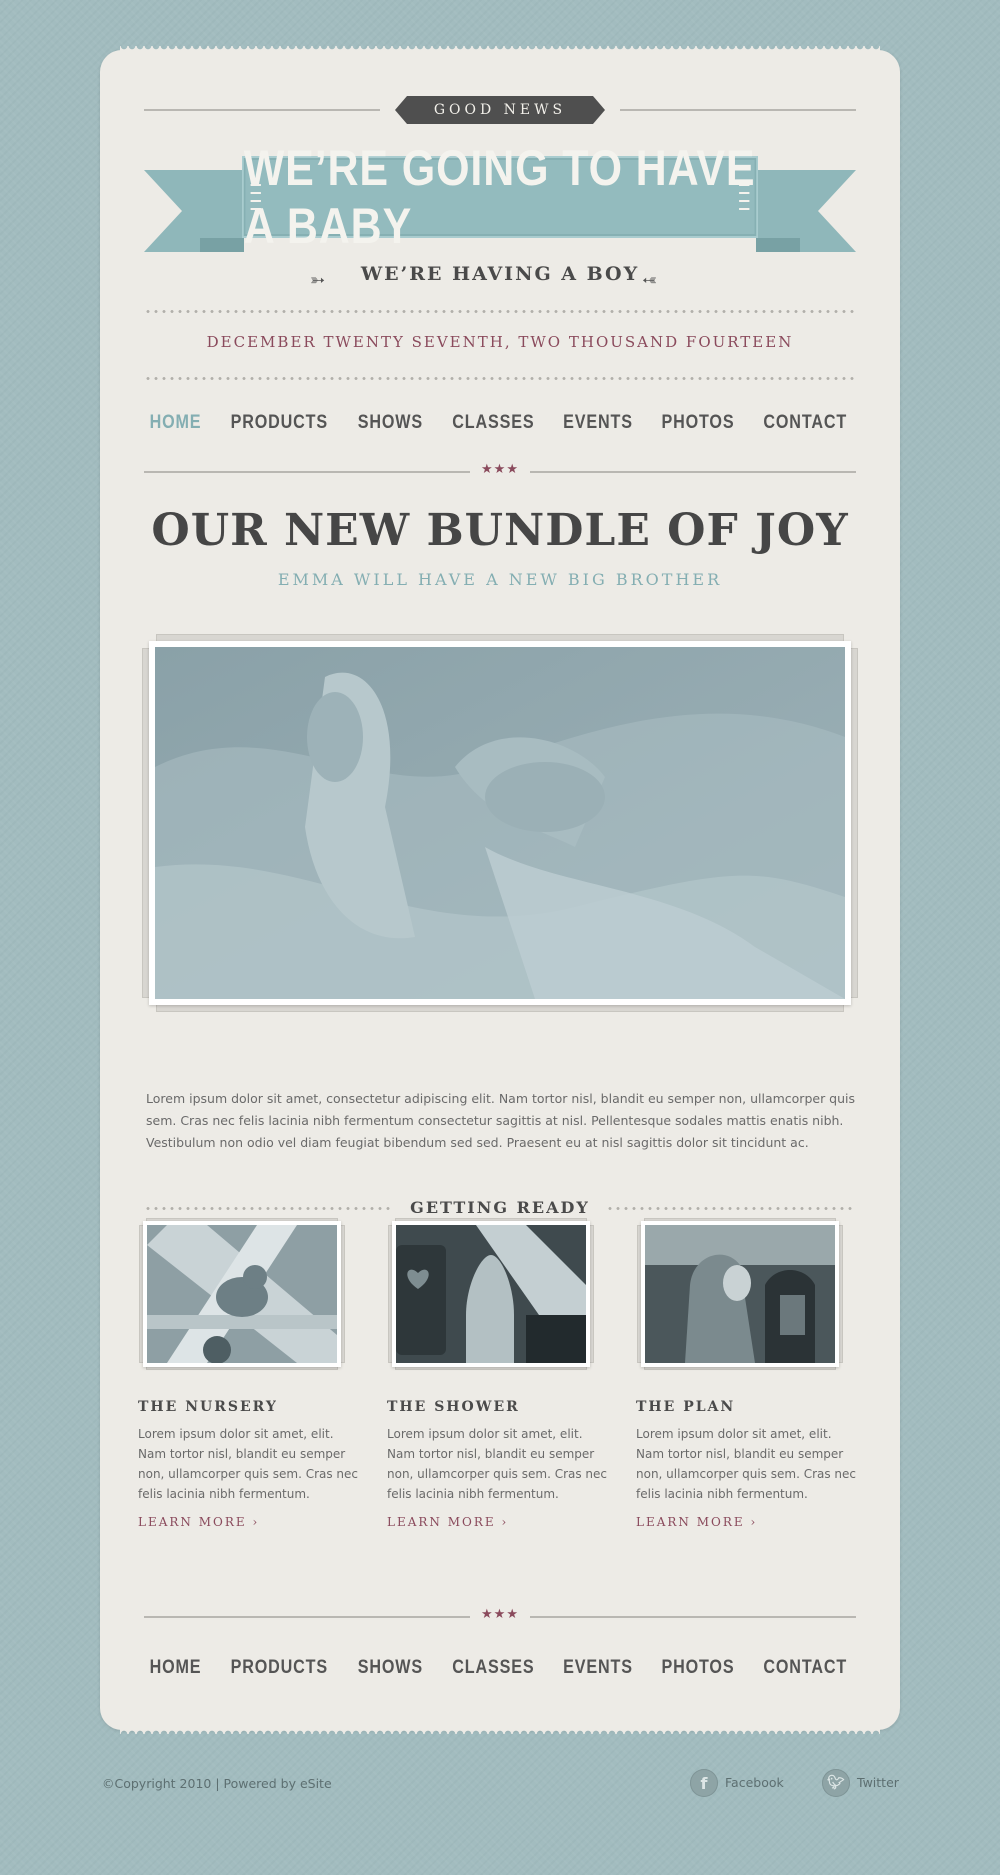 This screenshot has width=1000, height=1875. What do you see at coordinates (217, 1783) in the screenshot?
I see `copyright: ©Copyright 2010 | Powered by eSite` at bounding box center [217, 1783].